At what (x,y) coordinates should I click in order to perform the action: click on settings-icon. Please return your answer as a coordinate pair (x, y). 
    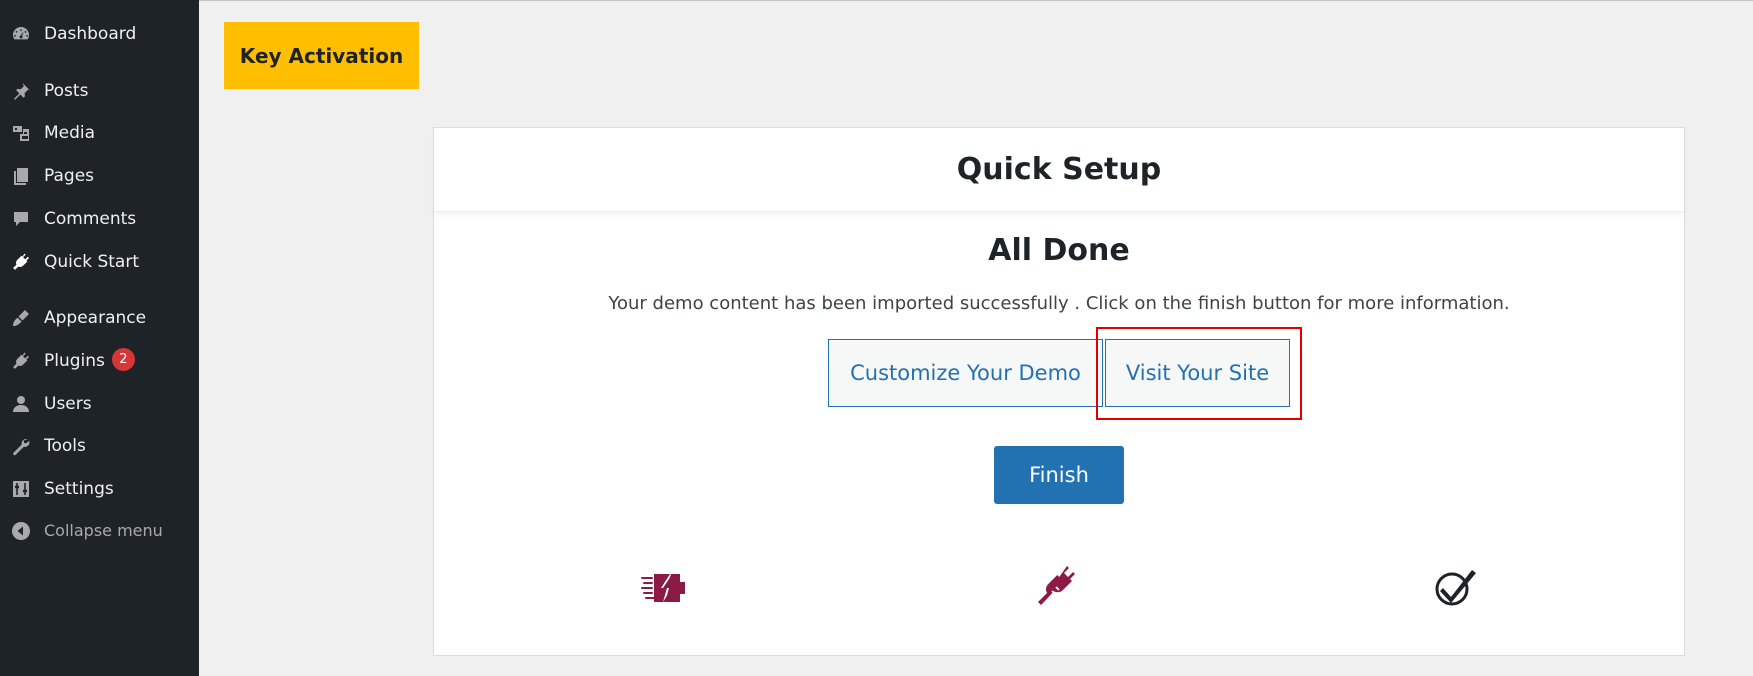
    Looking at the image, I should click on (21, 489).